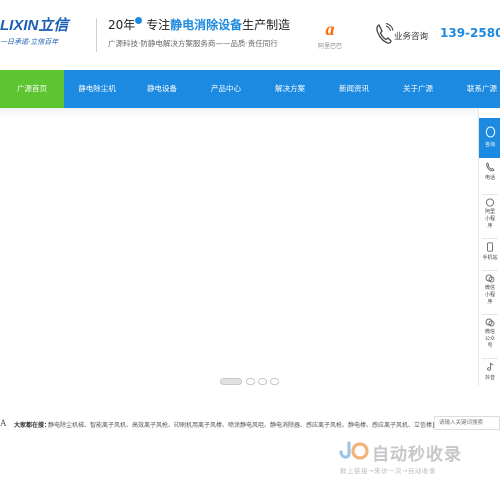 This screenshot has width=500, height=500. I want to click on sidebar-label-douyin: 抖音, so click(489, 378).